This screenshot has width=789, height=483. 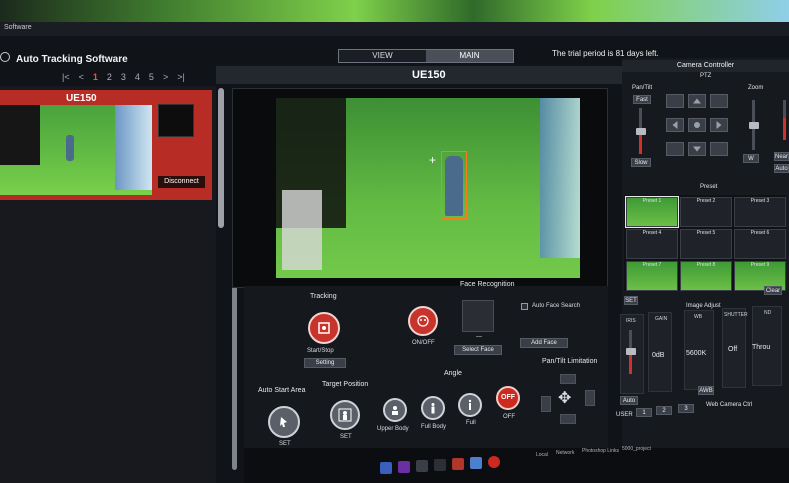 What do you see at coordinates (544, 343) in the screenshot?
I see `add-face-button: Add Face` at bounding box center [544, 343].